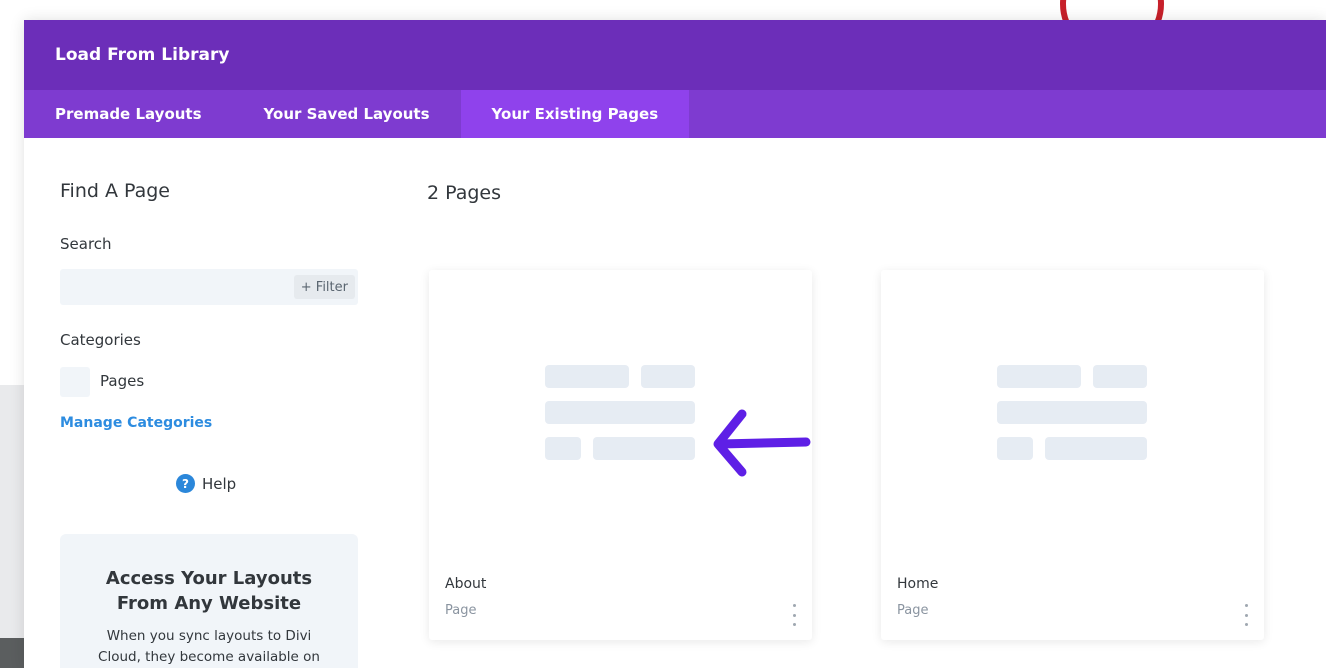  I want to click on filter-button: + Filter, so click(324, 287).